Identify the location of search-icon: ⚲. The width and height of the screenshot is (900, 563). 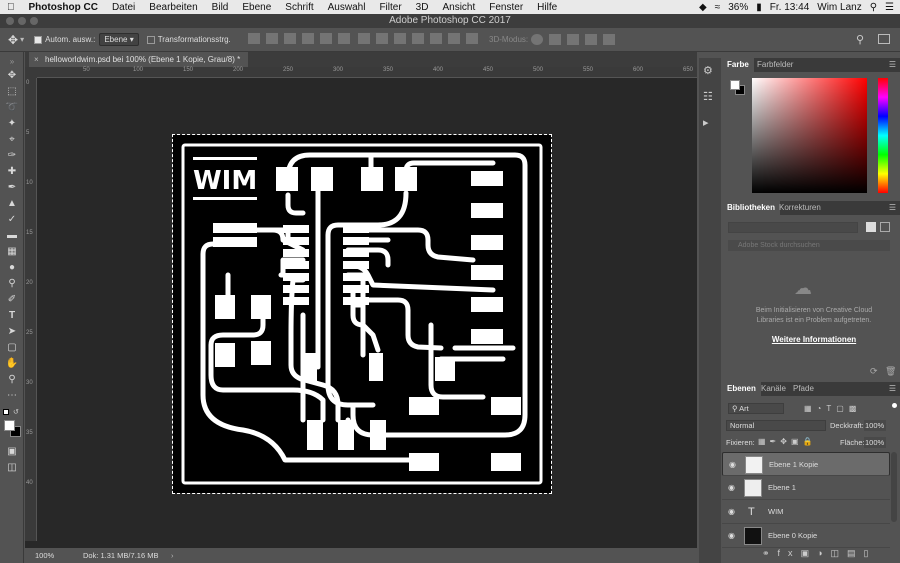
(860, 39).